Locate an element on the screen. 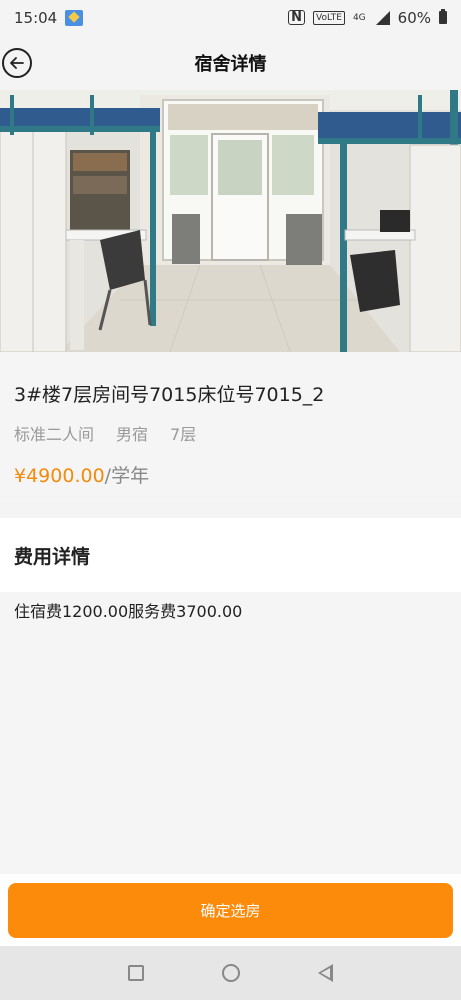 The width and height of the screenshot is (461, 1000). bottom-action-bar: 确定选房 is located at coordinates (230, 910).